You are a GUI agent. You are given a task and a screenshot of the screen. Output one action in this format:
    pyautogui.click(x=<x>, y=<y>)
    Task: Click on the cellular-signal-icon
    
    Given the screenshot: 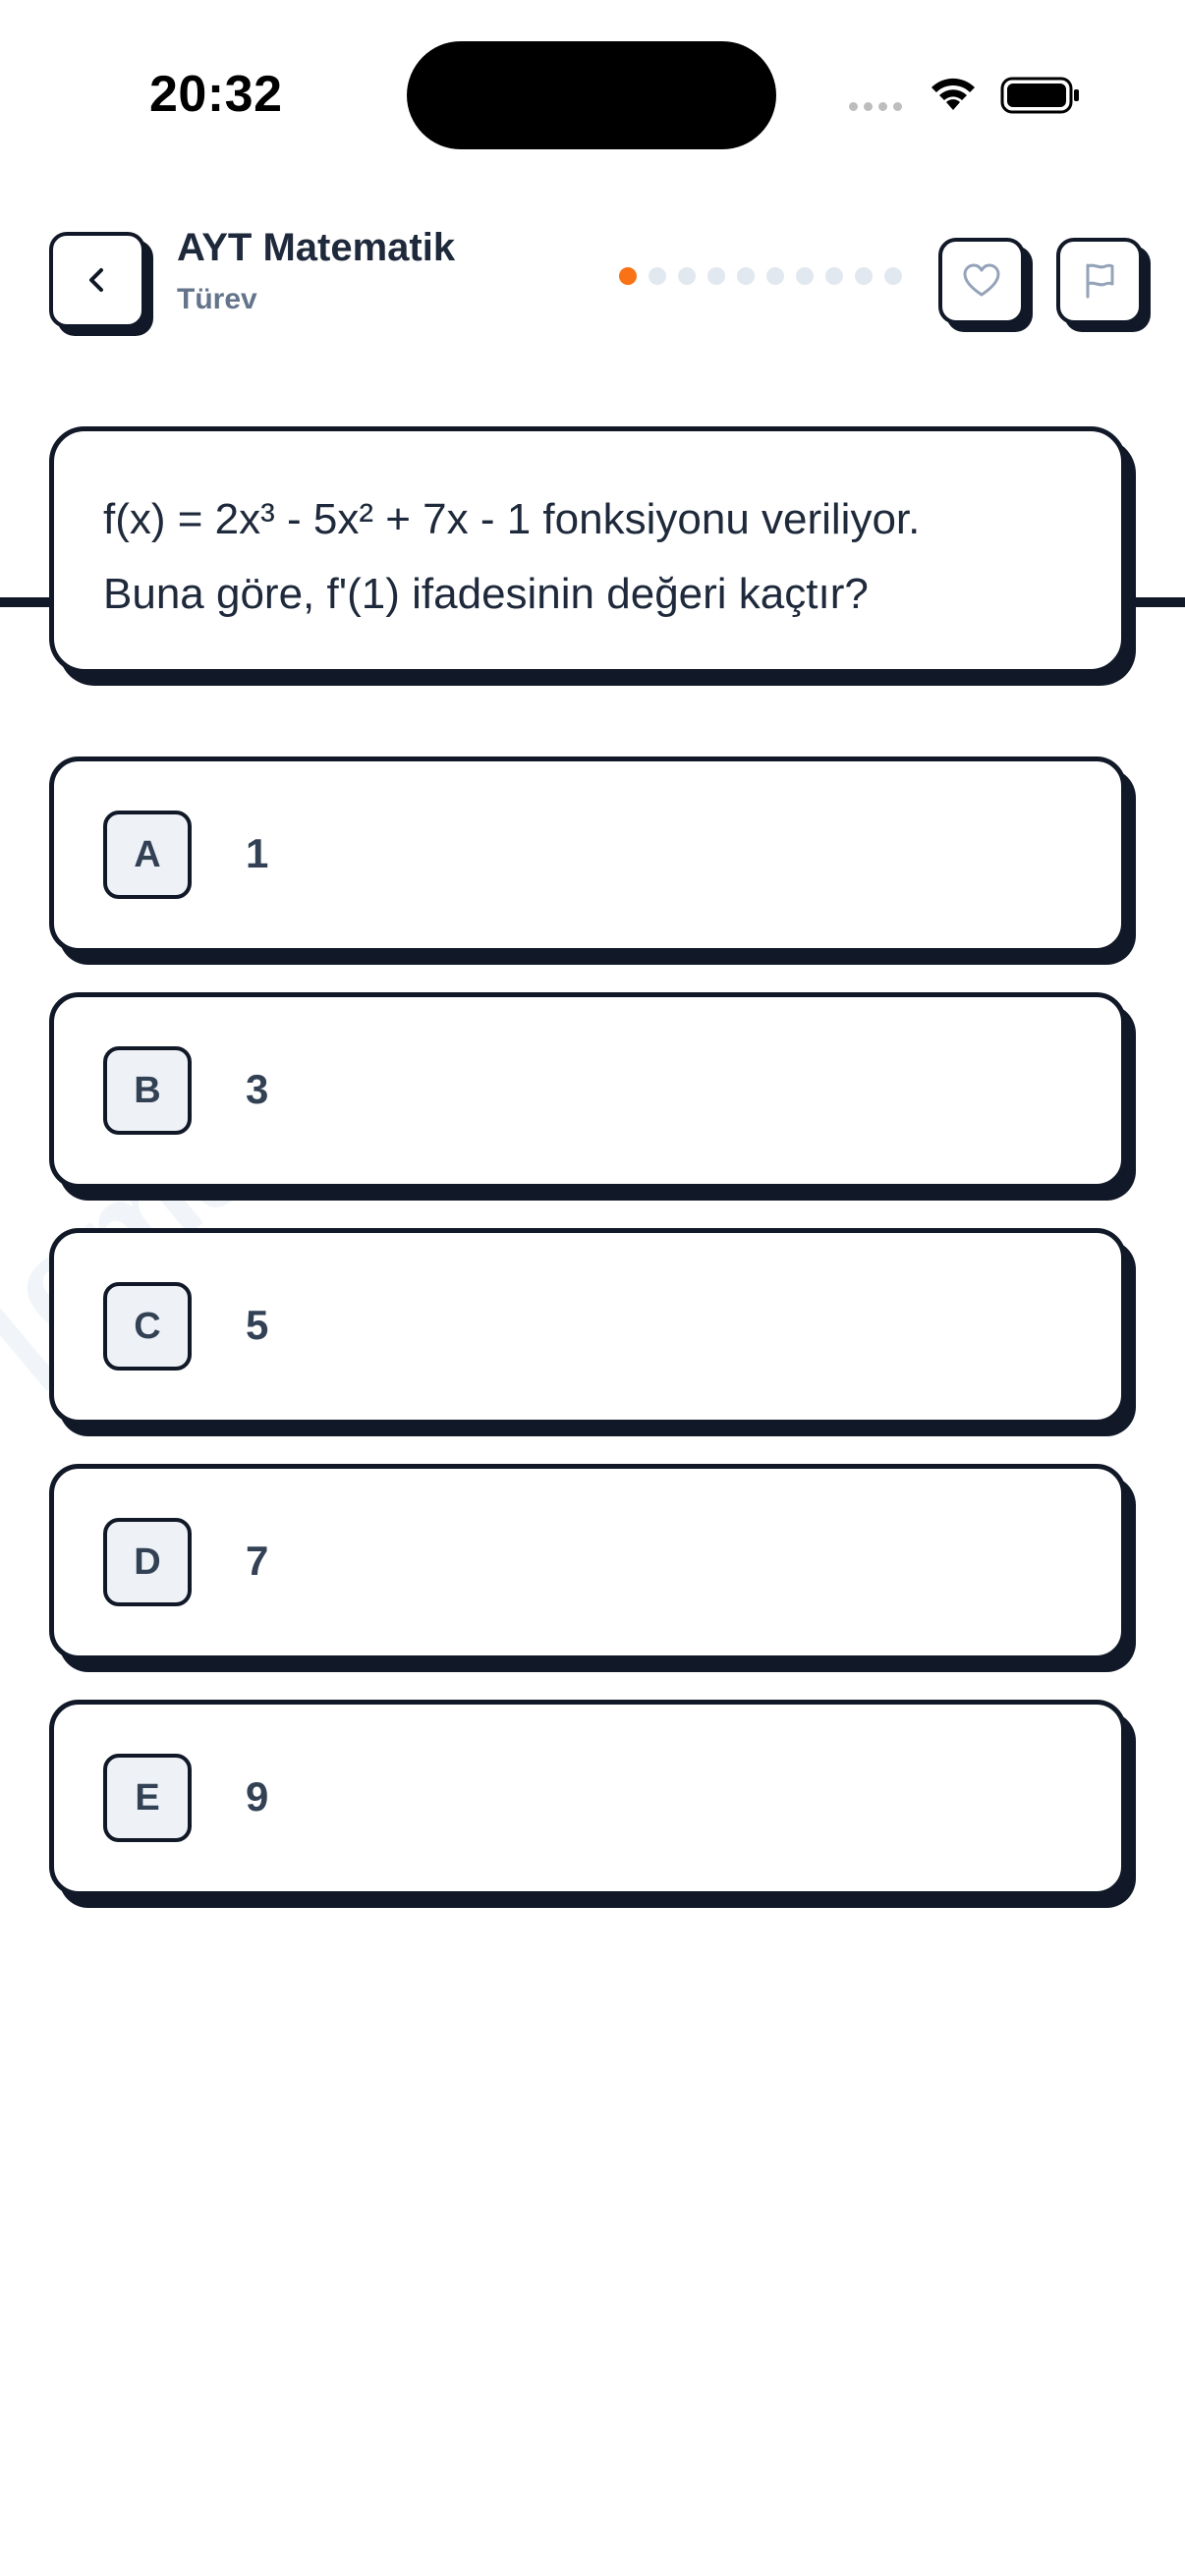 What is the action you would take?
    pyautogui.click(x=876, y=106)
    